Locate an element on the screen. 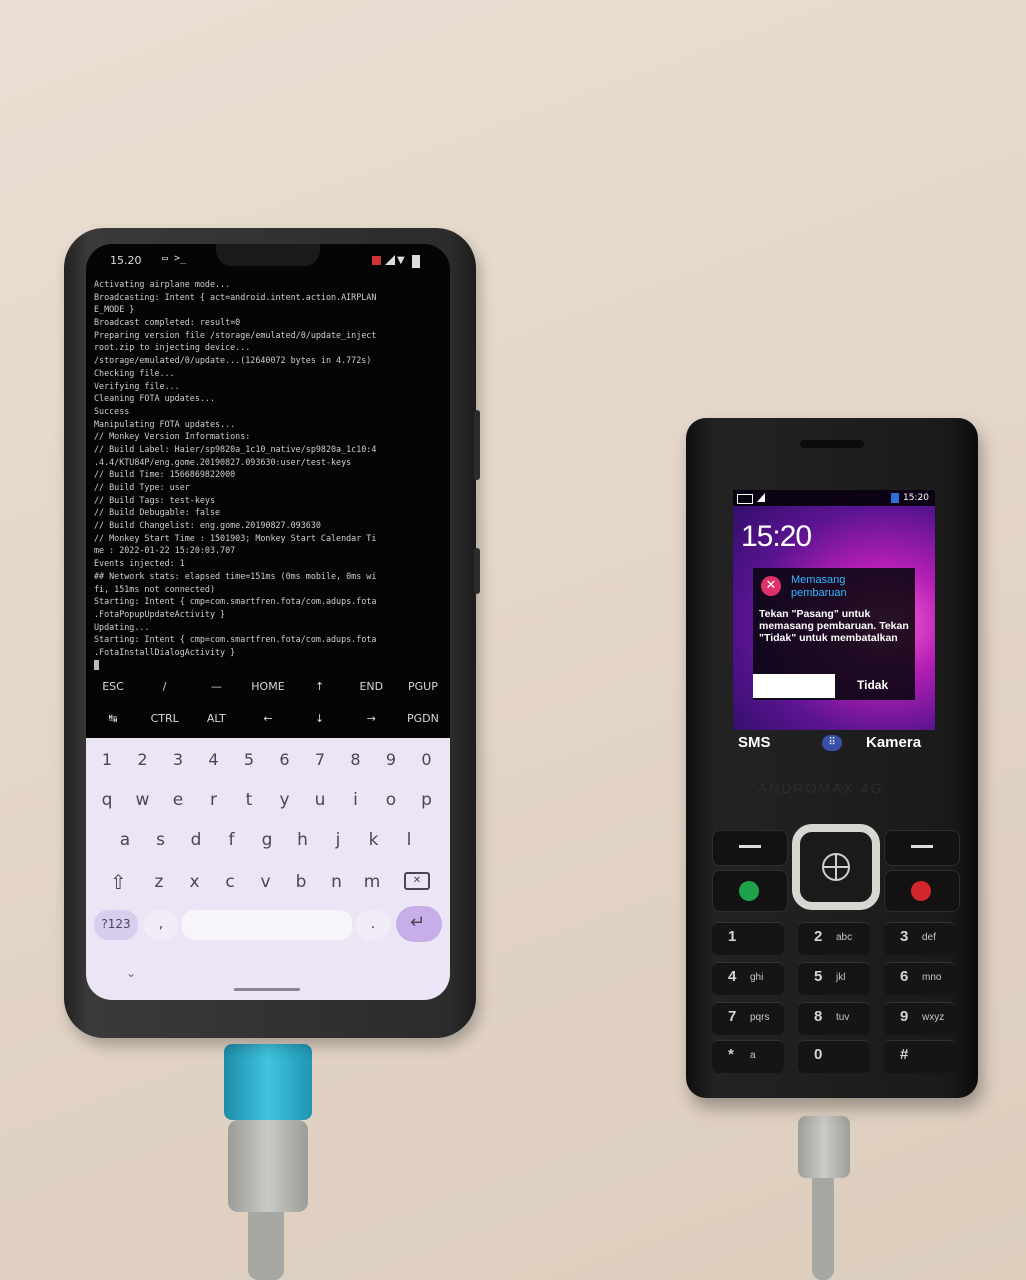 The image size is (1026, 1280). extra-key: CTRL is located at coordinates (165, 721).